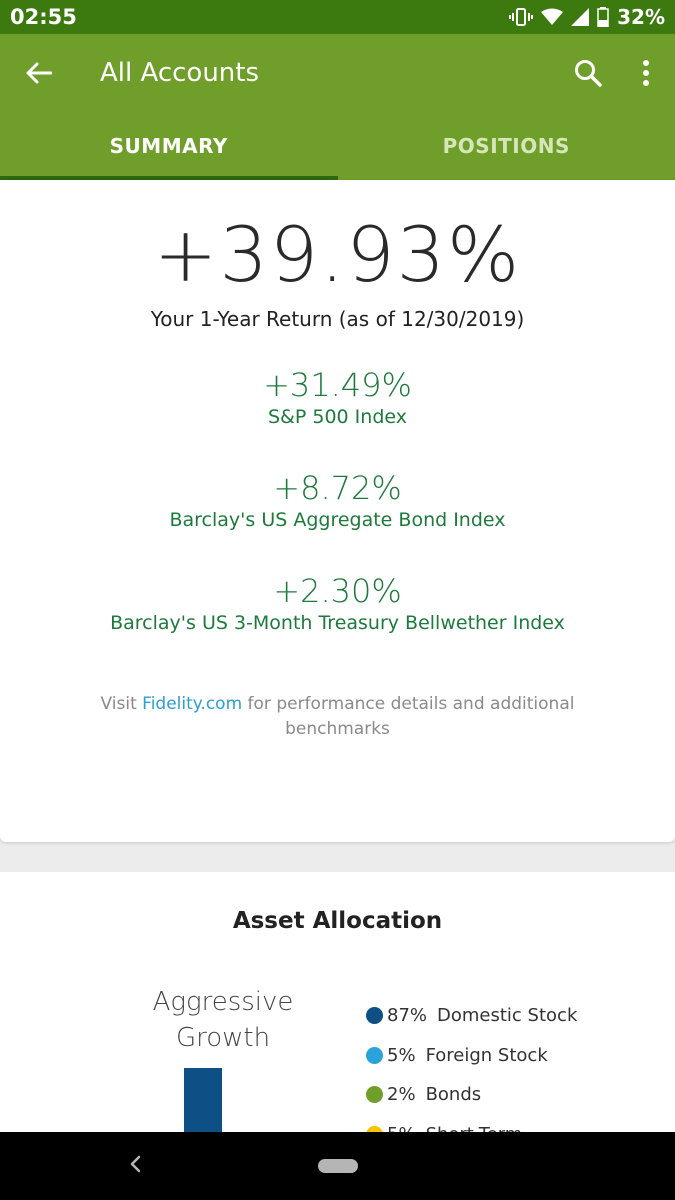 The height and width of the screenshot is (1200, 675). I want to click on benchmark-value: +31.49%, so click(337, 385).